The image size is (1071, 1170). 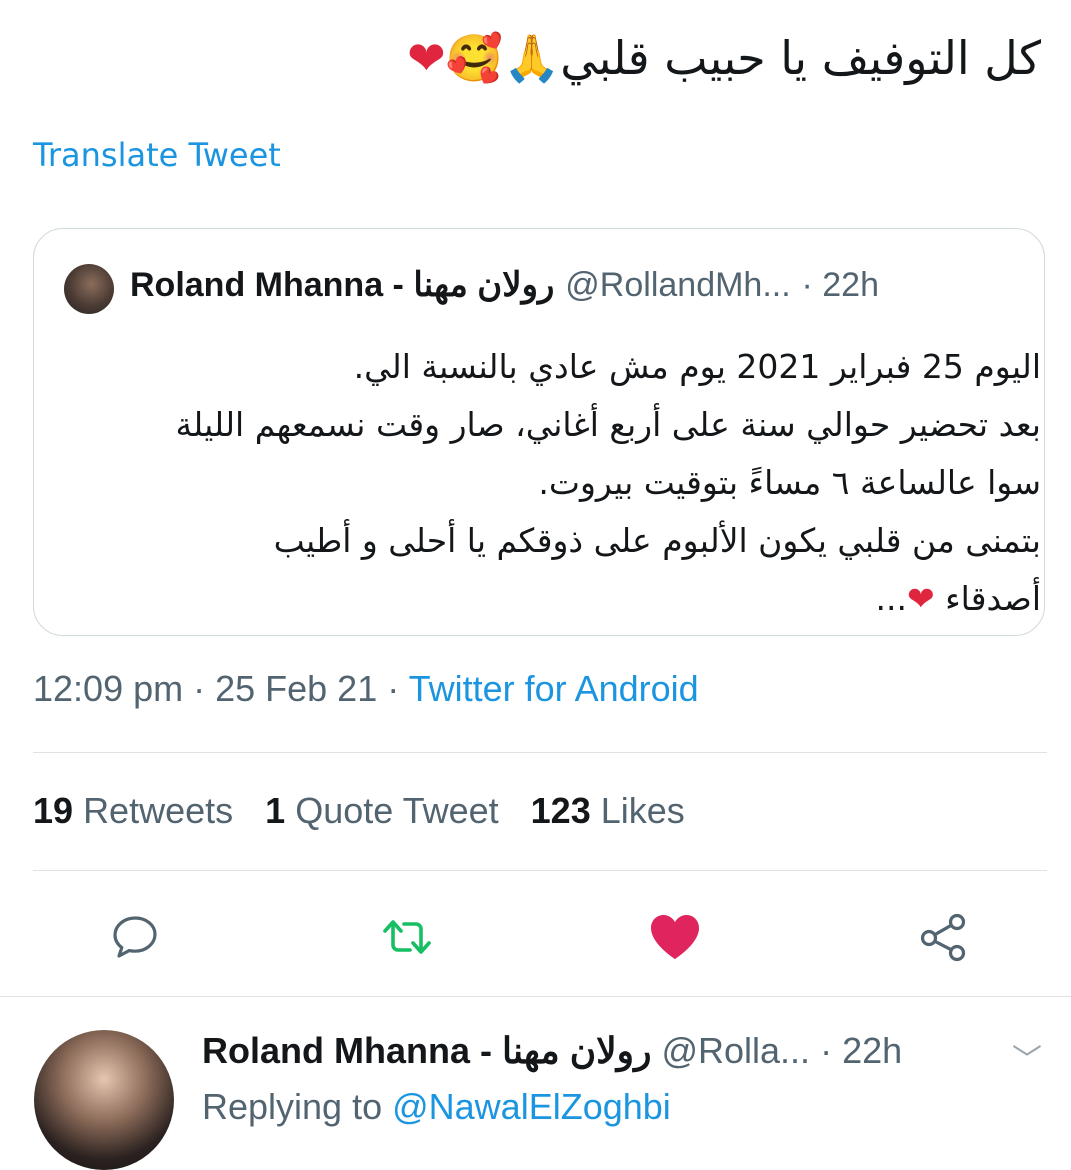 I want to click on retweet-icon, so click(x=407, y=937).